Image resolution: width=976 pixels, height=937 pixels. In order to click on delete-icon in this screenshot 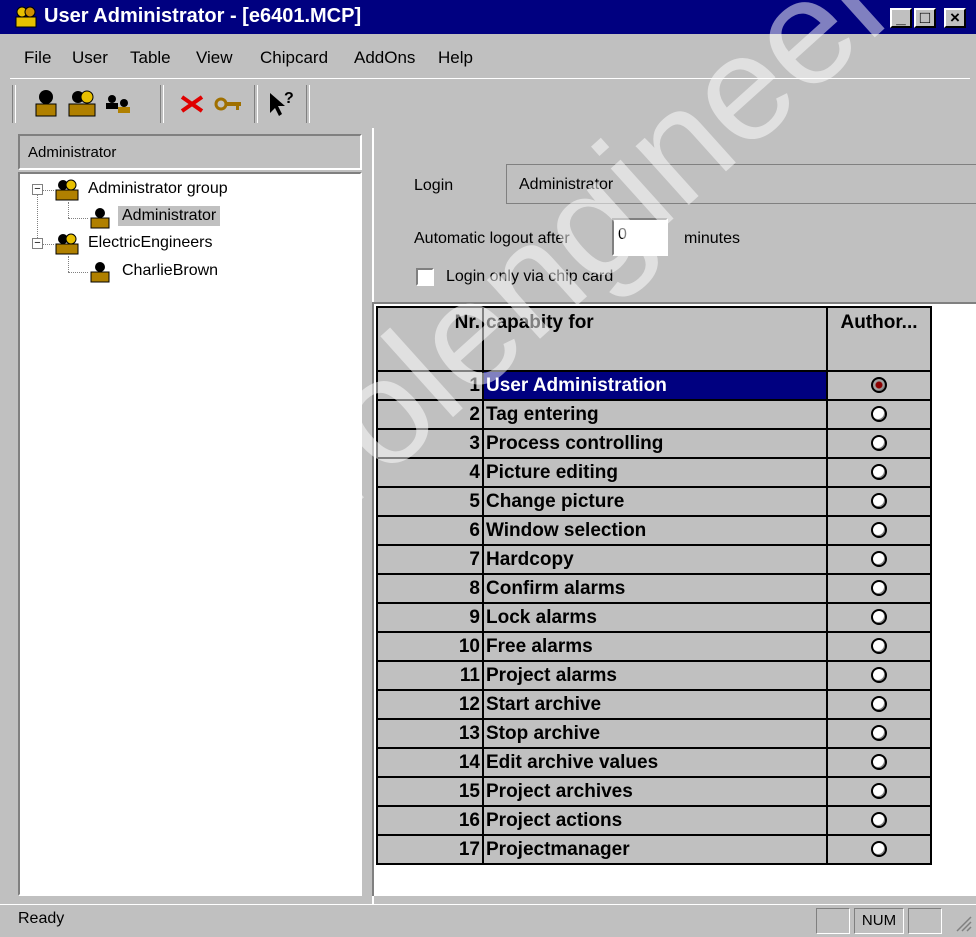, I will do `click(192, 104)`.